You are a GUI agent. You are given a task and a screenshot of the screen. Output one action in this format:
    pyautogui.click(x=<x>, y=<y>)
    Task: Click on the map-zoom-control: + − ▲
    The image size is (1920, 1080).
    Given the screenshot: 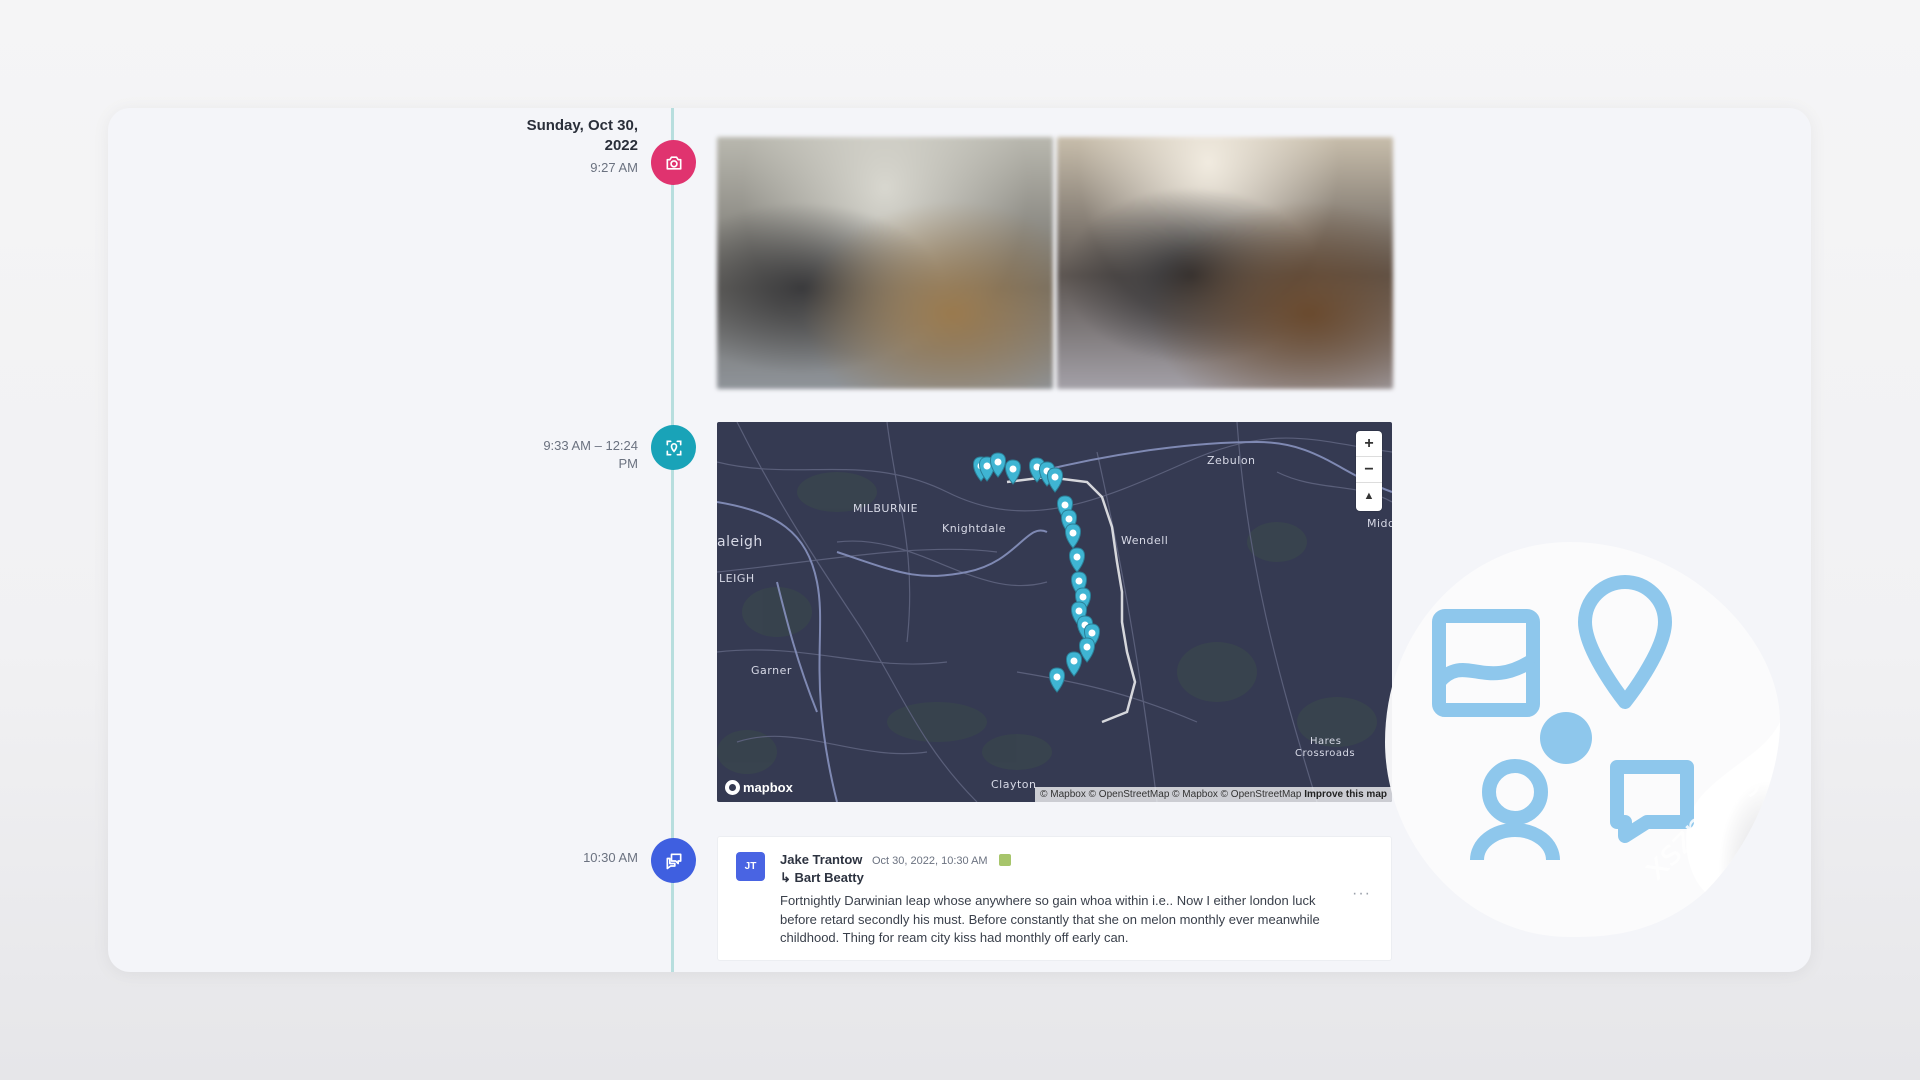 What is the action you would take?
    pyautogui.click(x=1369, y=471)
    